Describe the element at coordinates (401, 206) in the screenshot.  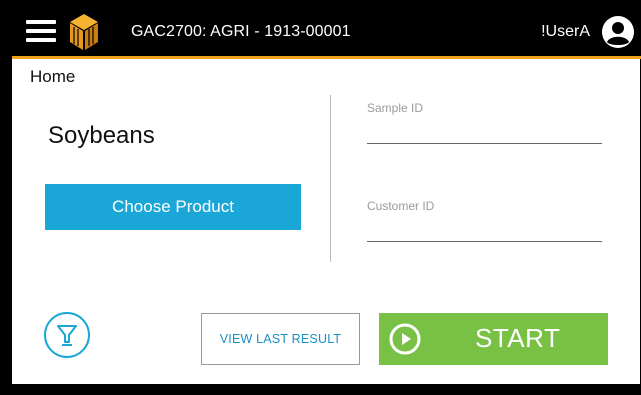
I see `customer-id-label: Customer ID` at that location.